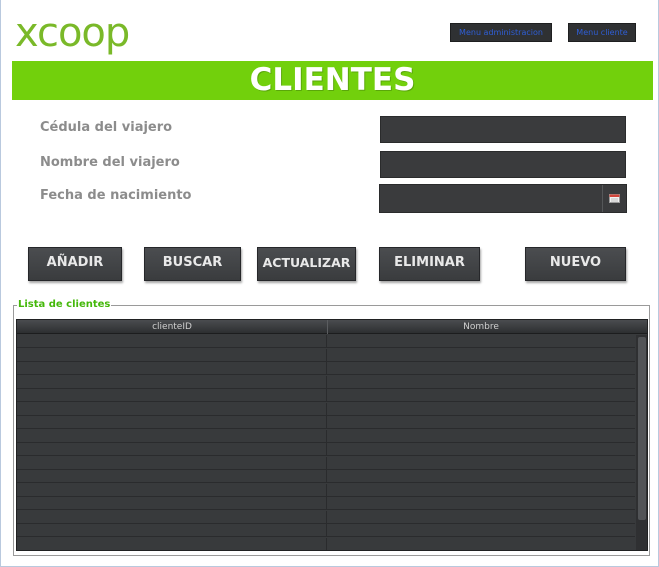 This screenshot has height=567, width=659. What do you see at coordinates (575, 264) in the screenshot?
I see `nuevo-button: NUEVO` at bounding box center [575, 264].